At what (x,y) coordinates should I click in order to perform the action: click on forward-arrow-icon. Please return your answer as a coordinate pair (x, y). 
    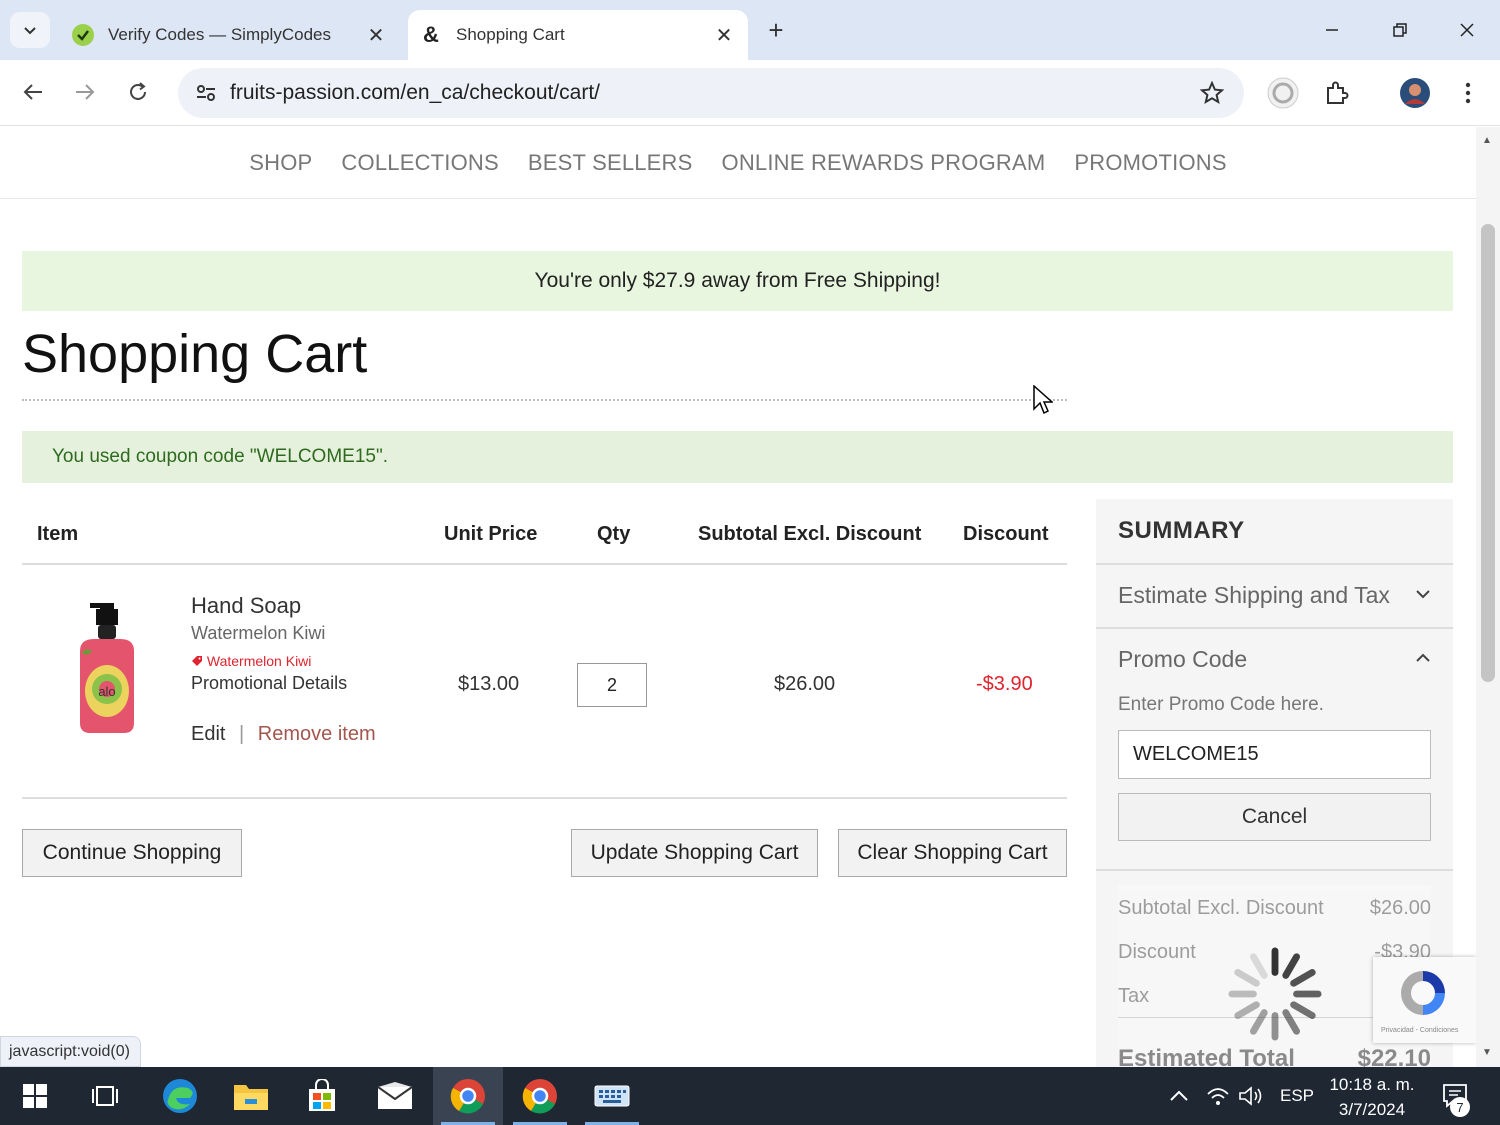
    Looking at the image, I should click on (85, 92).